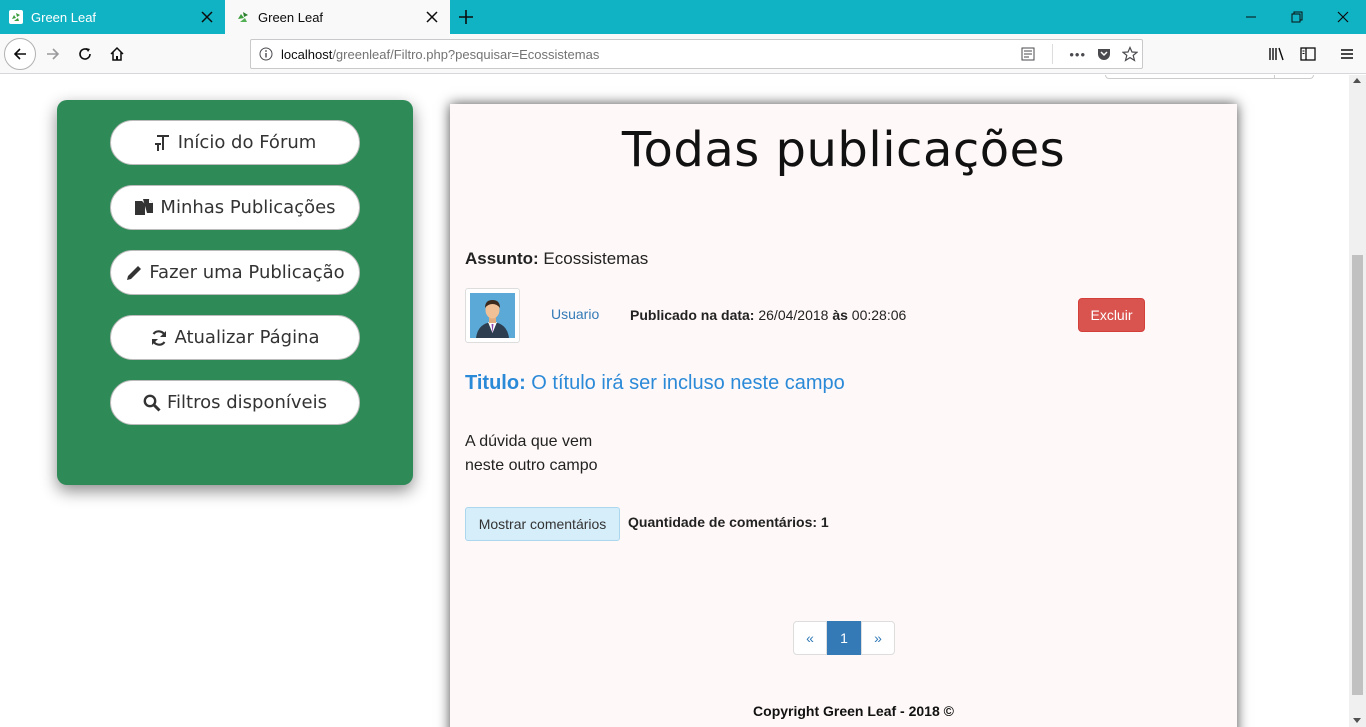 This screenshot has height=727, width=1366. Describe the element at coordinates (683, 17) in the screenshot. I see `tab-strip: Green Leaf Green Leaf` at that location.